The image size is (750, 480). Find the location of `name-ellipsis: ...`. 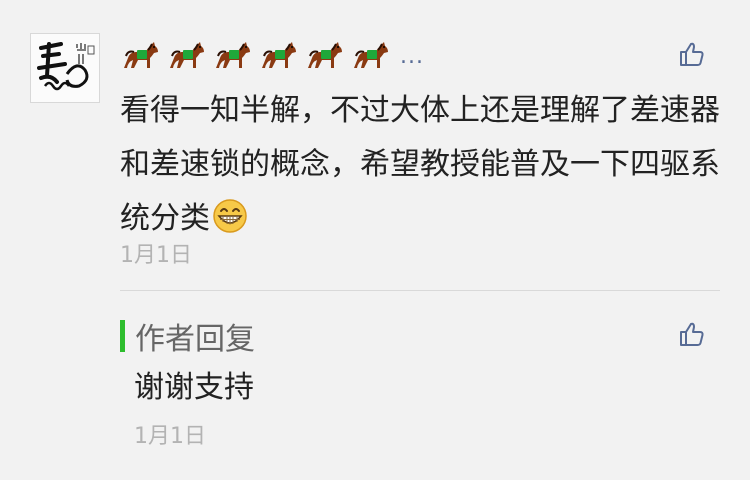

name-ellipsis: ... is located at coordinates (412, 56).